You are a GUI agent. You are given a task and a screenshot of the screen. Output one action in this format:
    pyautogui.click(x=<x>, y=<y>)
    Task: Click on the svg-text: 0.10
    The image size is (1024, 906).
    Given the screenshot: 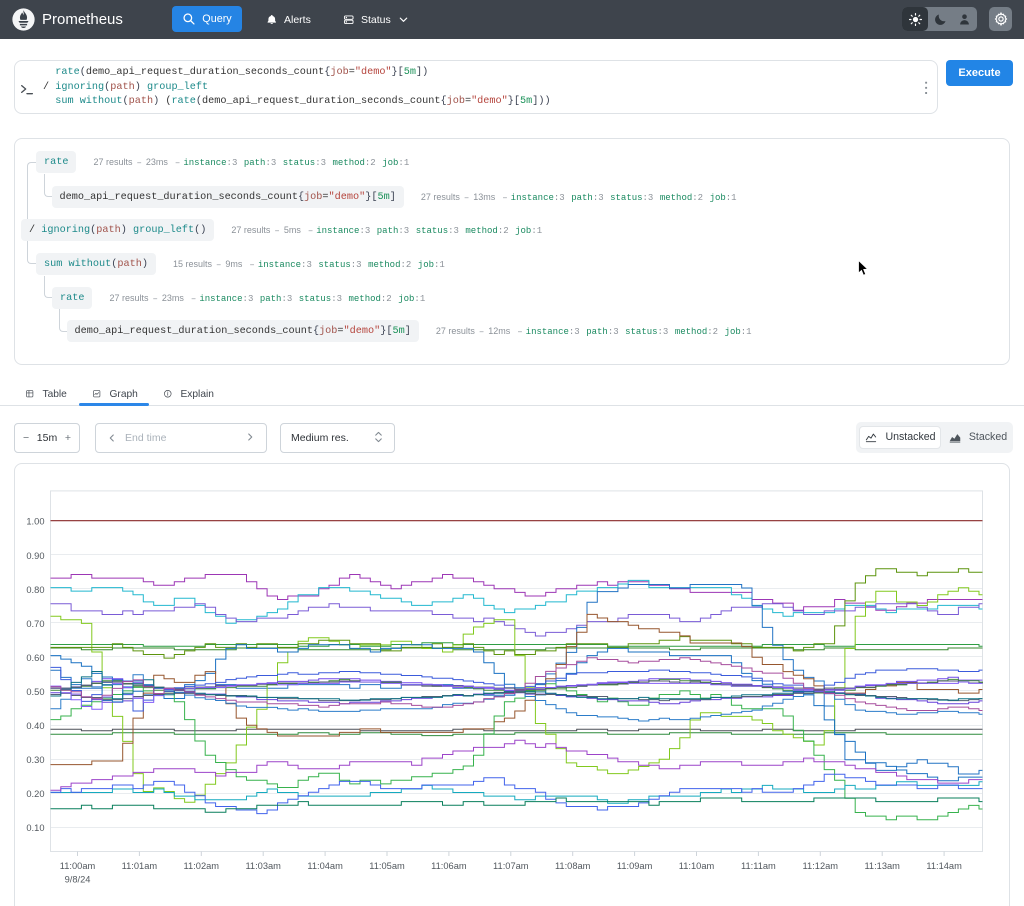 What is the action you would take?
    pyautogui.click(x=35, y=828)
    